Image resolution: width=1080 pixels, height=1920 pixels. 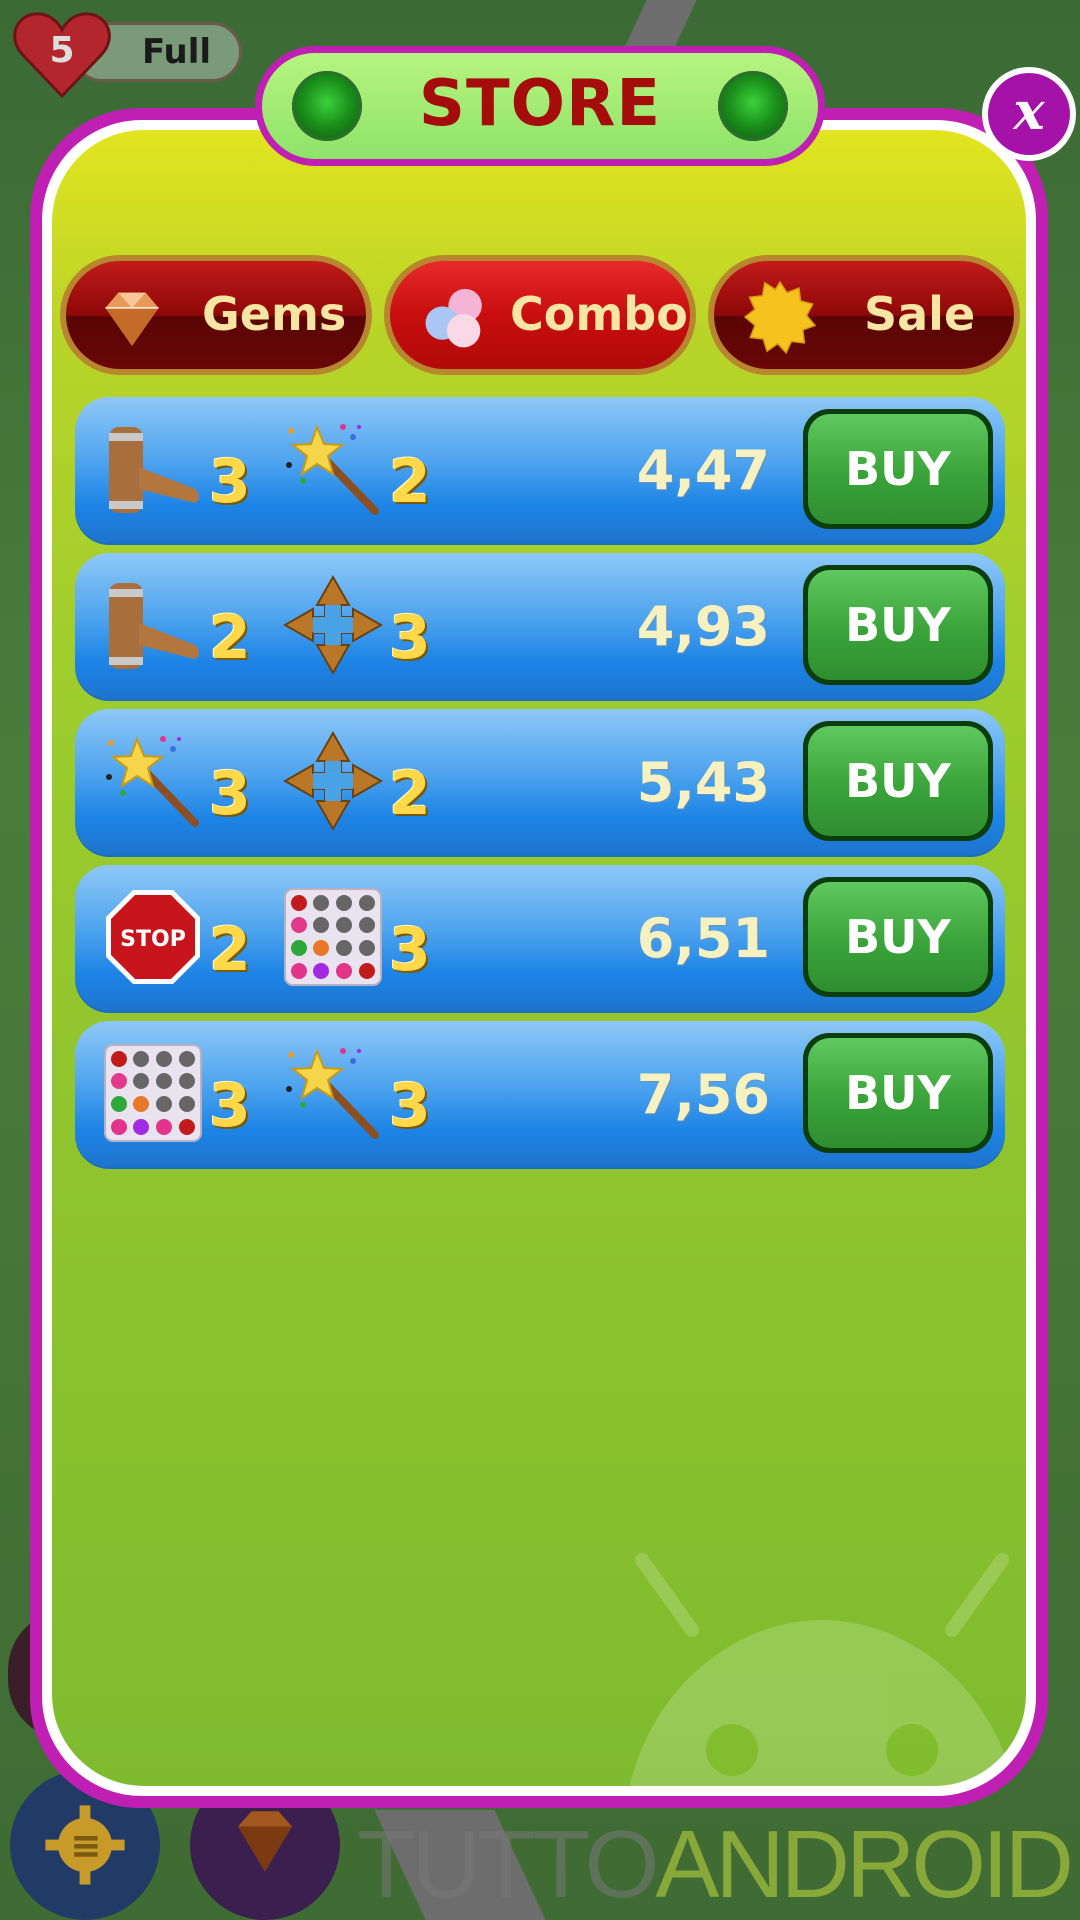 I want to click on close-button: x, so click(x=1029, y=114).